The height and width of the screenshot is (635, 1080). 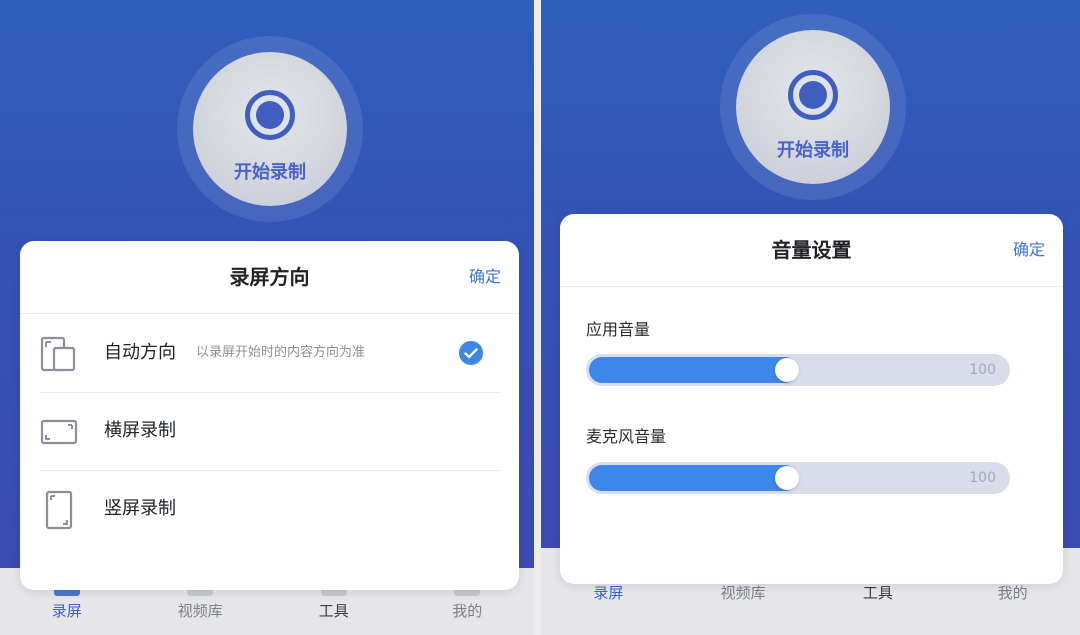 I want to click on sheet-title: 录屏方向, so click(x=269, y=277).